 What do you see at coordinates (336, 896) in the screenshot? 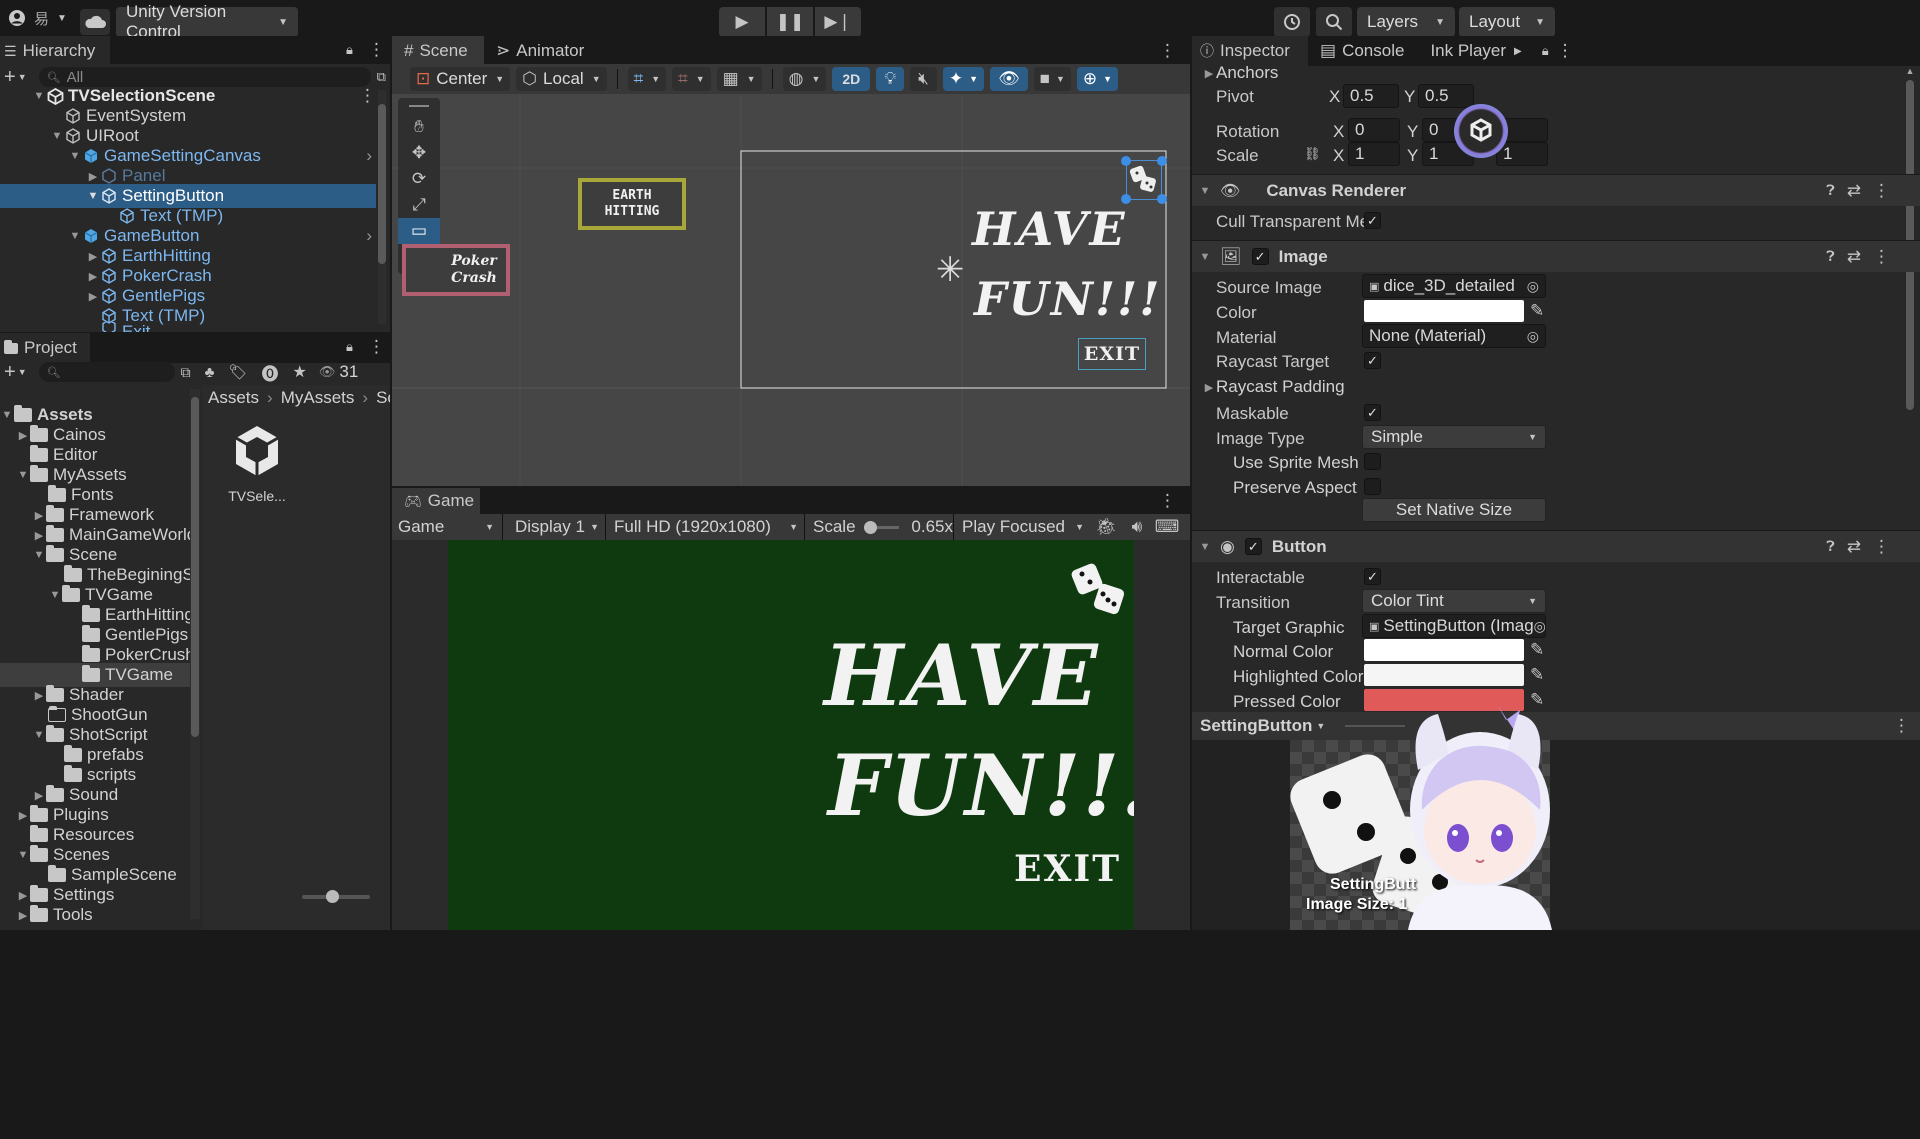
I see `thumbnail-size-slider` at bounding box center [336, 896].